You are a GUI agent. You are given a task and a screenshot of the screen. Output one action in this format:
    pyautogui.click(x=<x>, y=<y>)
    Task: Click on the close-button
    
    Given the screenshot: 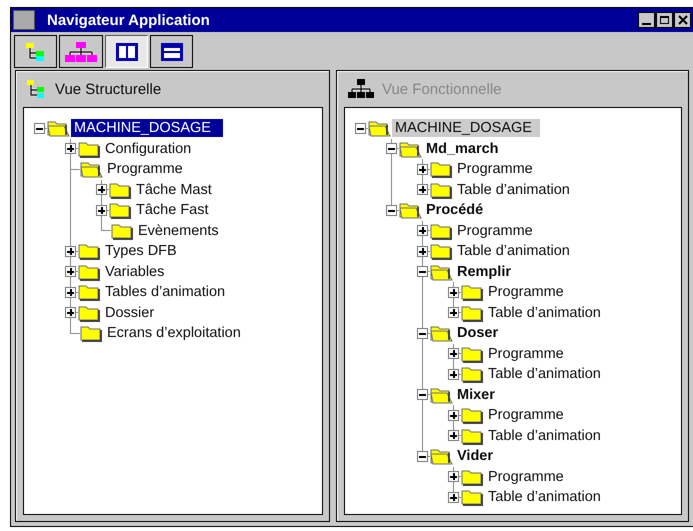 What is the action you would take?
    pyautogui.click(x=682, y=20)
    